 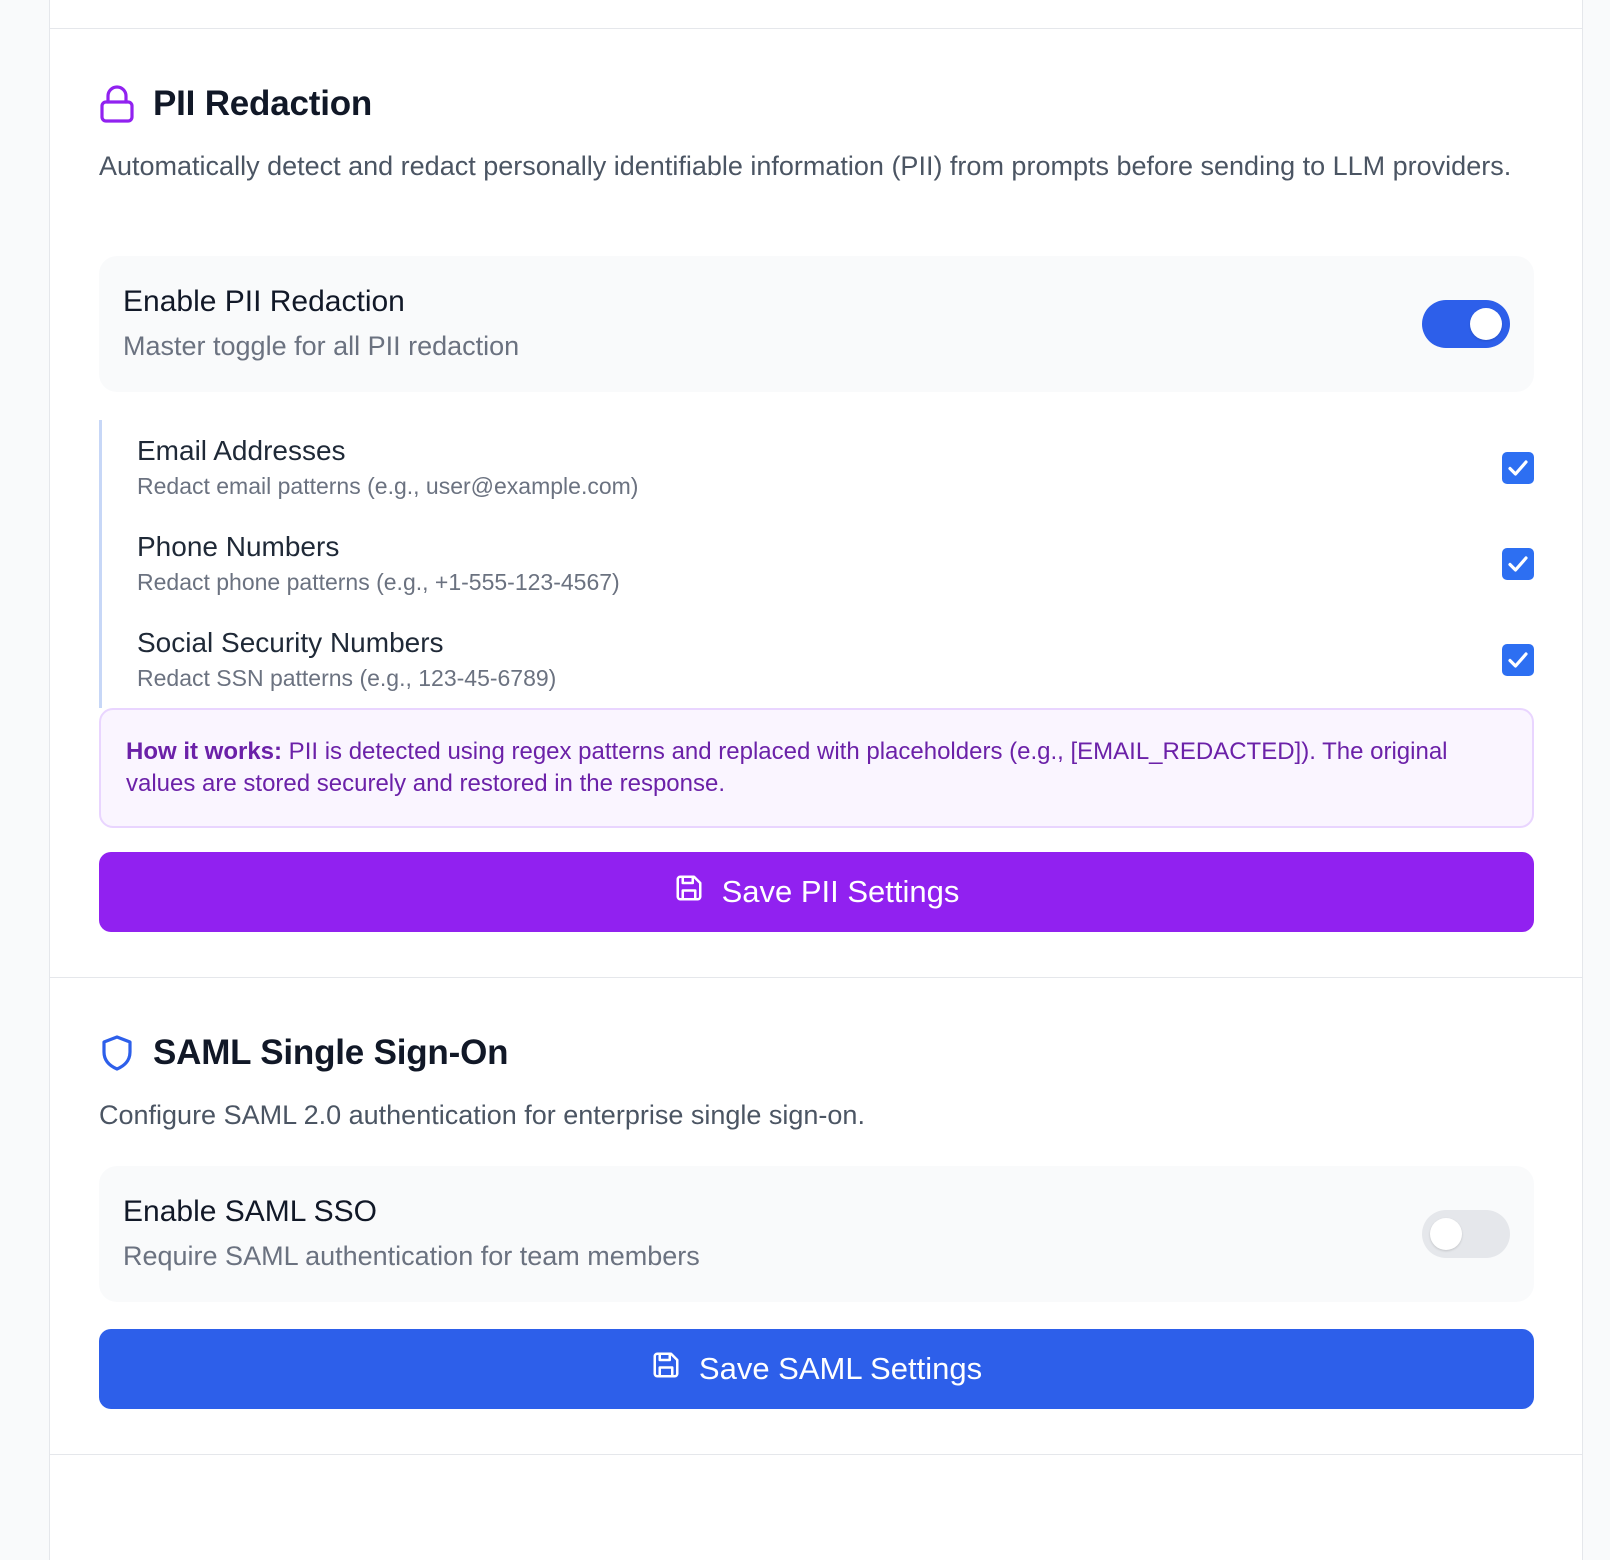 What do you see at coordinates (290, 642) in the screenshot?
I see `option-title: Social Security Numbers` at bounding box center [290, 642].